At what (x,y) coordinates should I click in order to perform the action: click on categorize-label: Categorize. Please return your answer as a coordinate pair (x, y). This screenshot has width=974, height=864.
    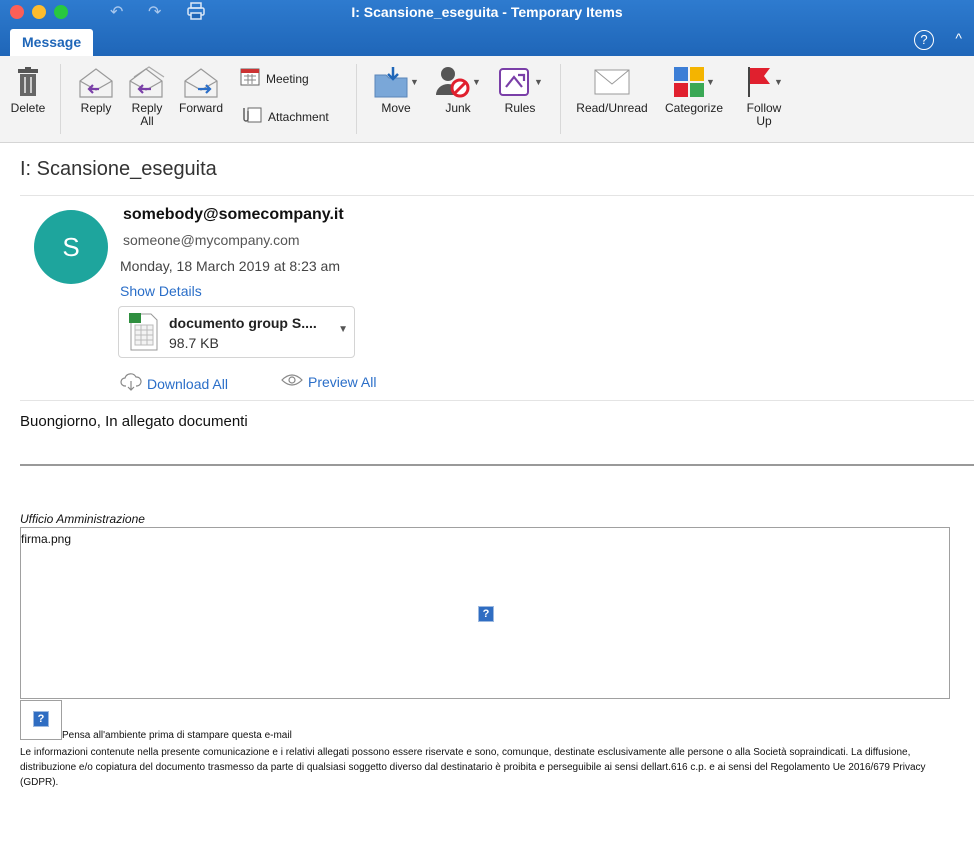
    Looking at the image, I should click on (694, 108).